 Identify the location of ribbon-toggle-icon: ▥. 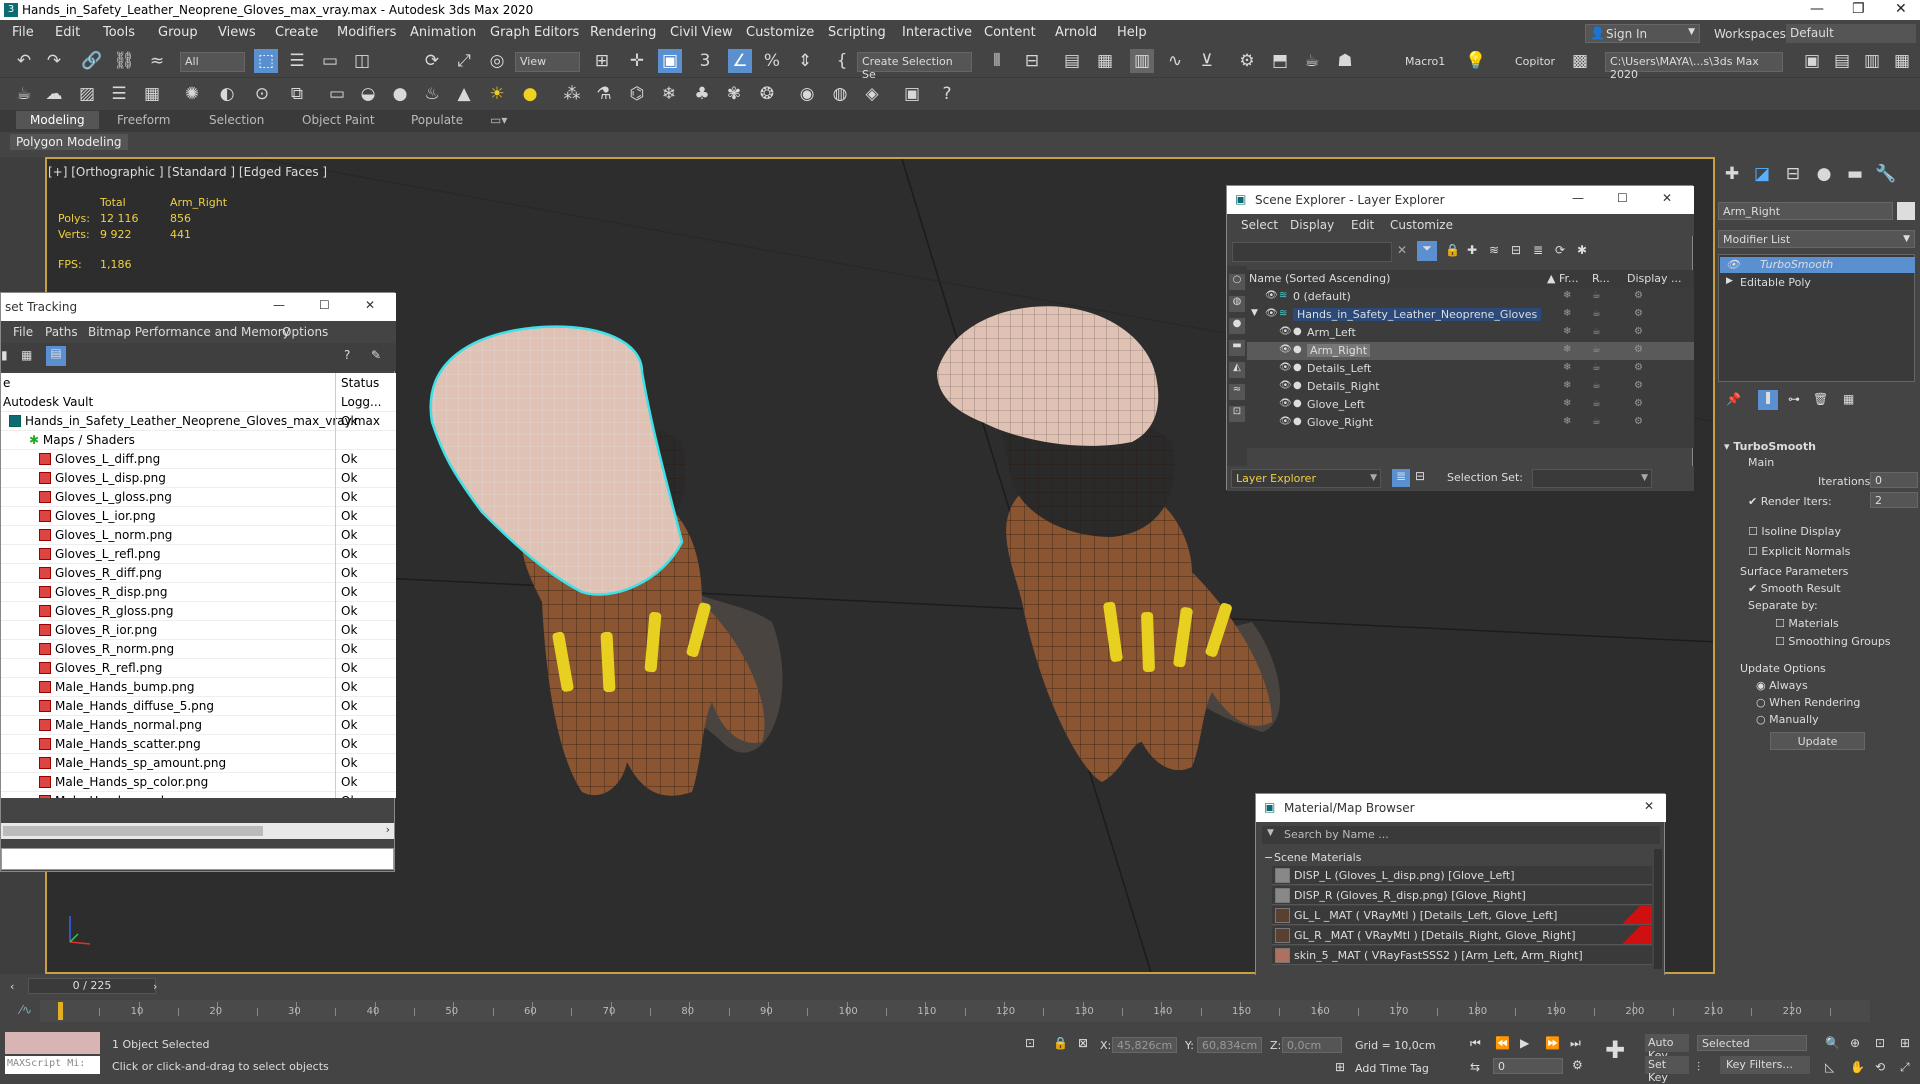
(1142, 61).